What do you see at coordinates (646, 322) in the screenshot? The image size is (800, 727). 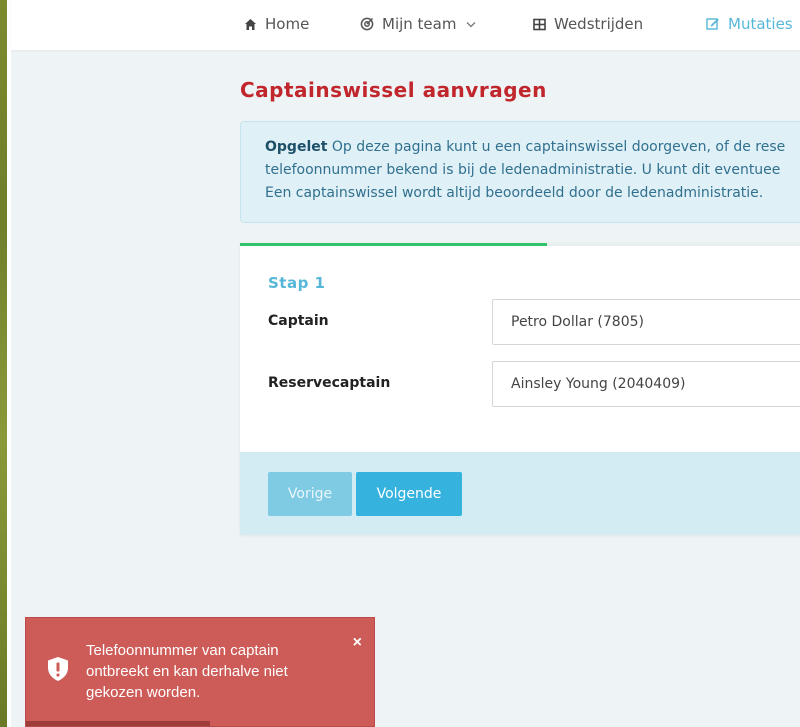 I see `captain-select: Petro Dollar (7805)` at bounding box center [646, 322].